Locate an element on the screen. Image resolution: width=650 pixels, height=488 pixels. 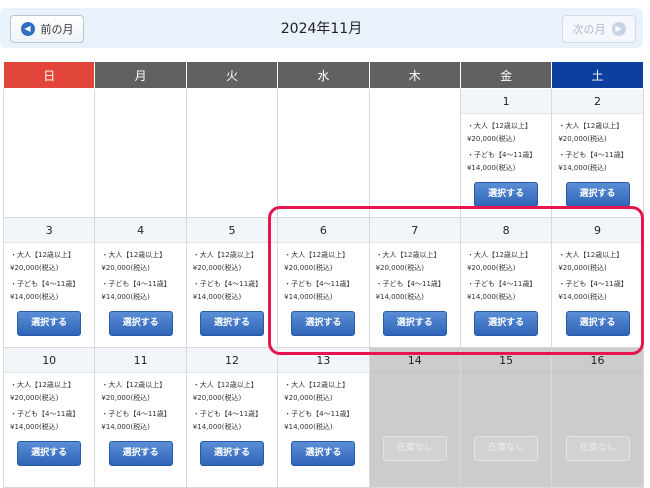
next-month-label: 次の月 is located at coordinates (589, 29).